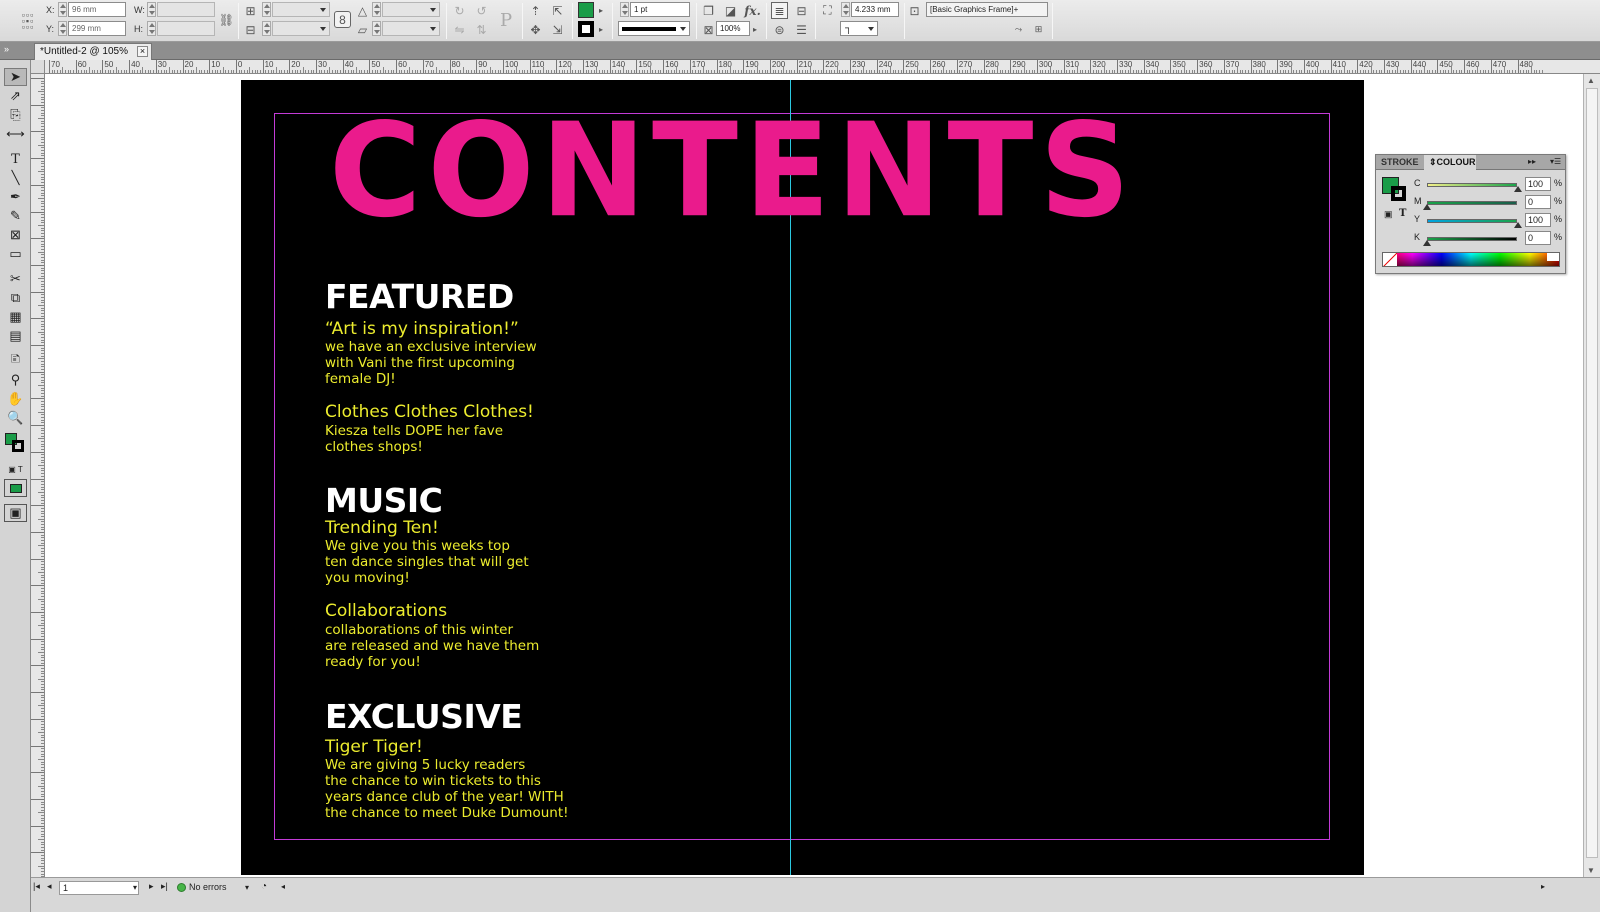  I want to click on scale-x-field, so click(301, 9).